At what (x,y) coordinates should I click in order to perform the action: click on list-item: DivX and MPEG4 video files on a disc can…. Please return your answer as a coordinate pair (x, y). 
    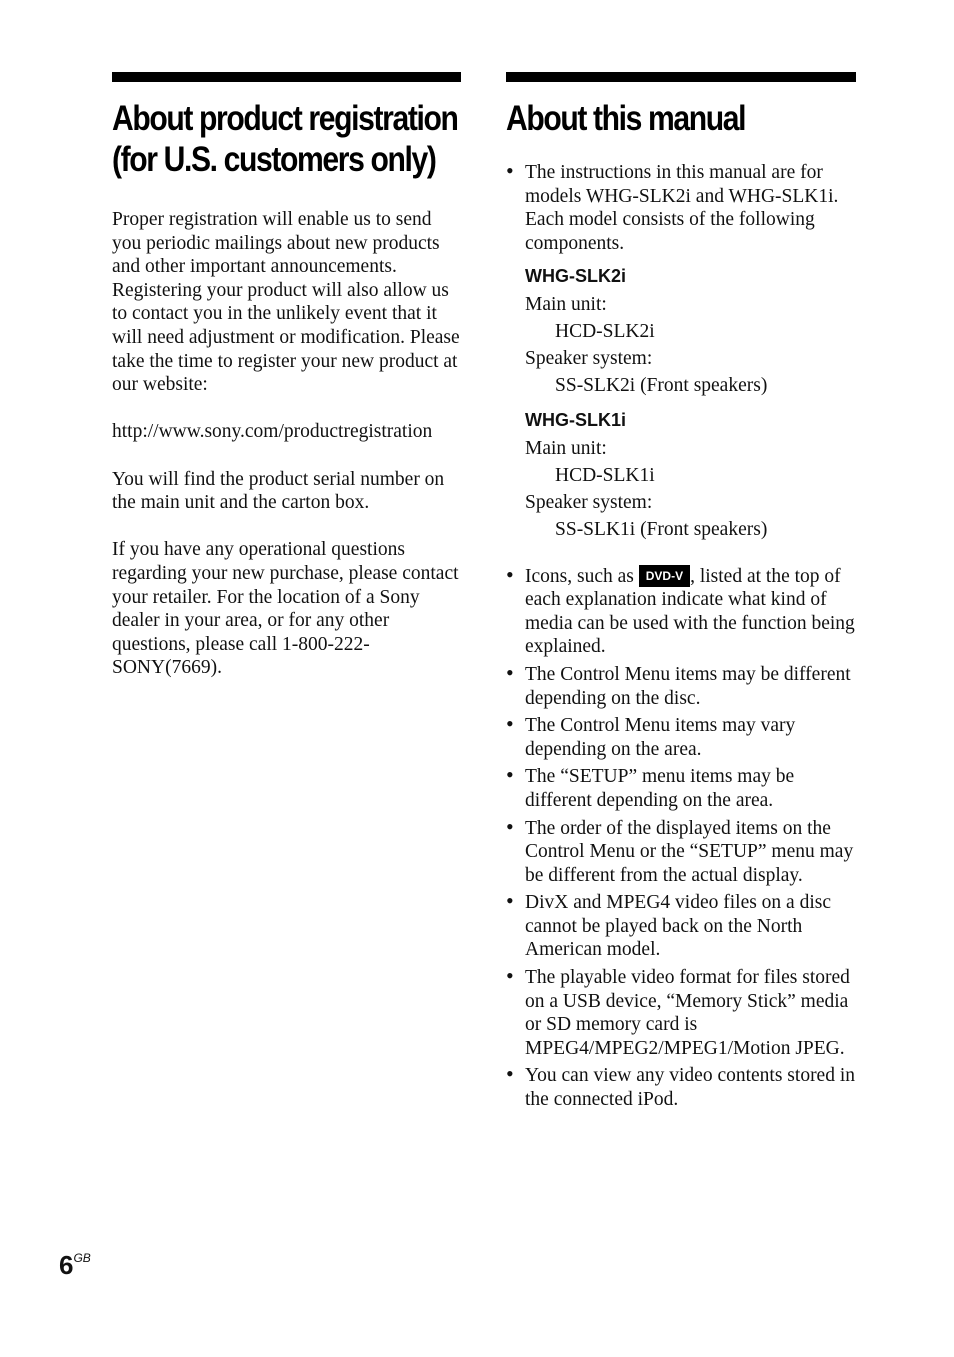
    Looking at the image, I should click on (681, 925).